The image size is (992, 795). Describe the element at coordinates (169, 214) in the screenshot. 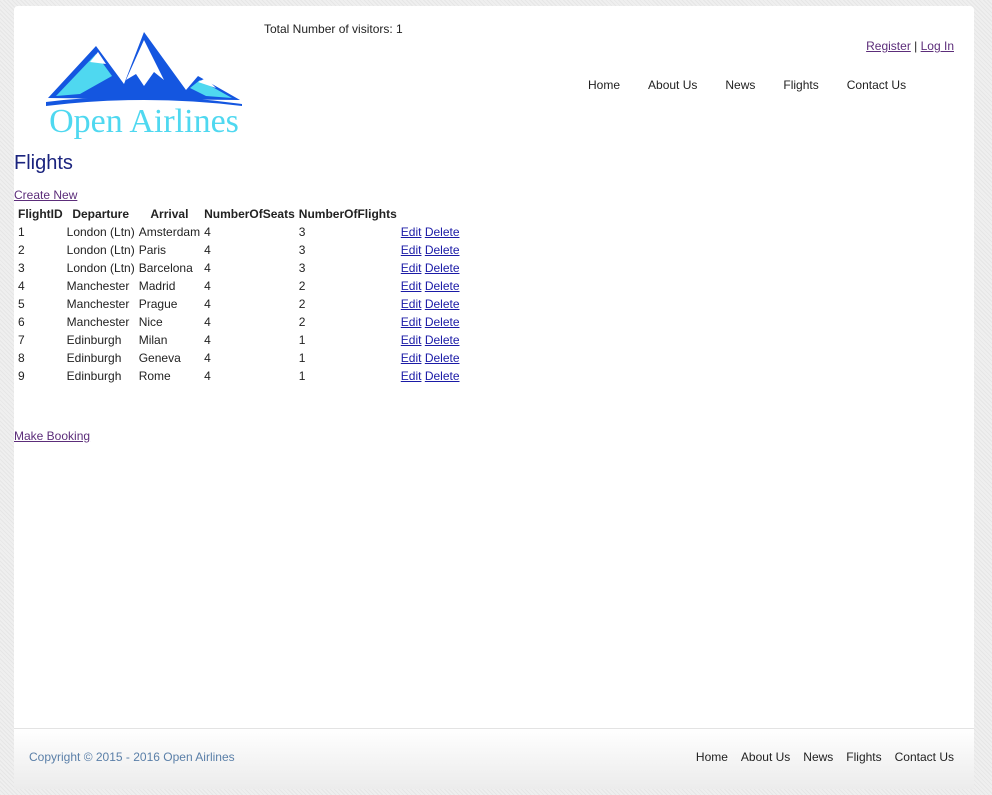

I see `col-arrival: Arrival` at that location.